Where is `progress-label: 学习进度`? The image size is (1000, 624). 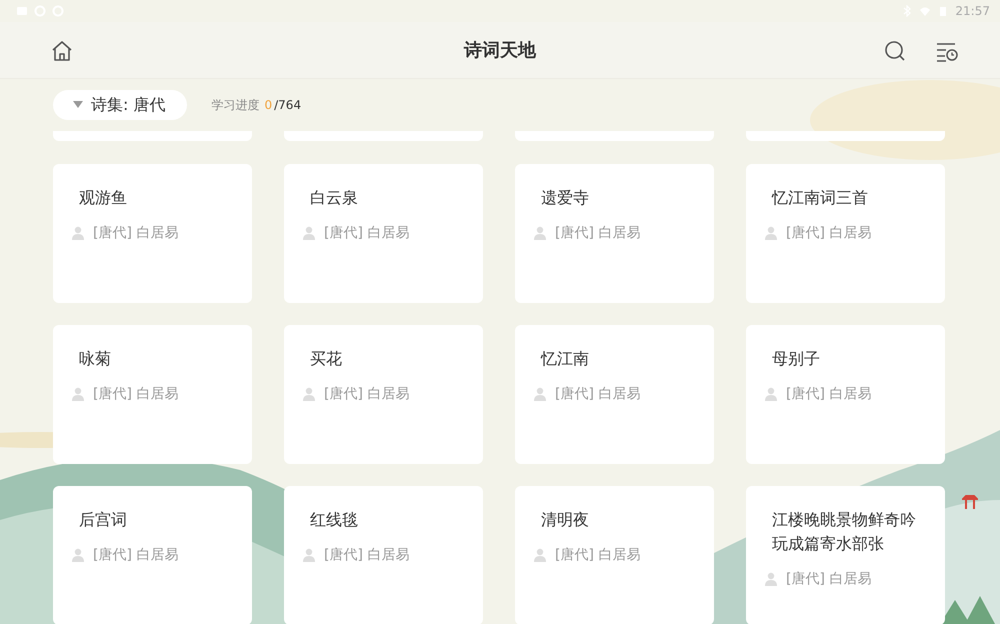
progress-label: 学习进度 is located at coordinates (235, 105).